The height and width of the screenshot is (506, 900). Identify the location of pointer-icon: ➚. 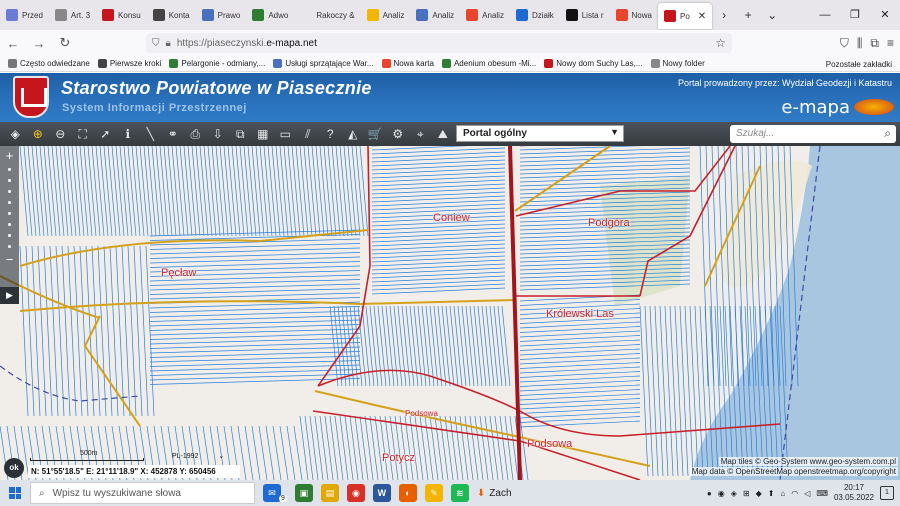
(105, 134).